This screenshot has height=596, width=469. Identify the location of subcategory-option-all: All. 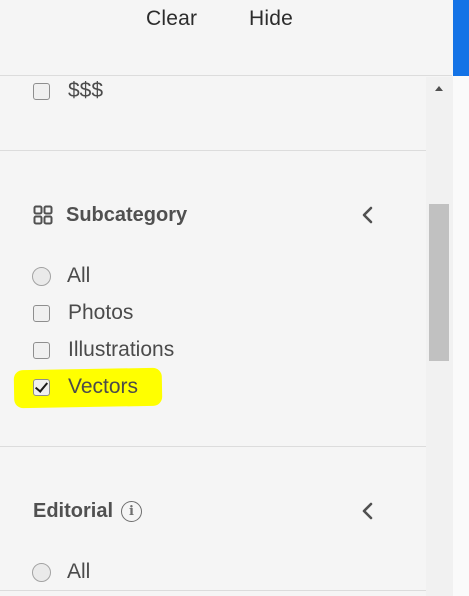
(61, 276).